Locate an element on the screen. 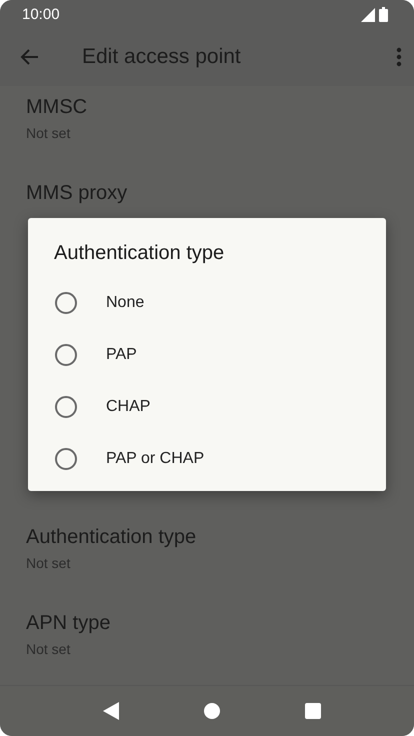 This screenshot has width=414, height=736. more-options-icon is located at coordinates (399, 57).